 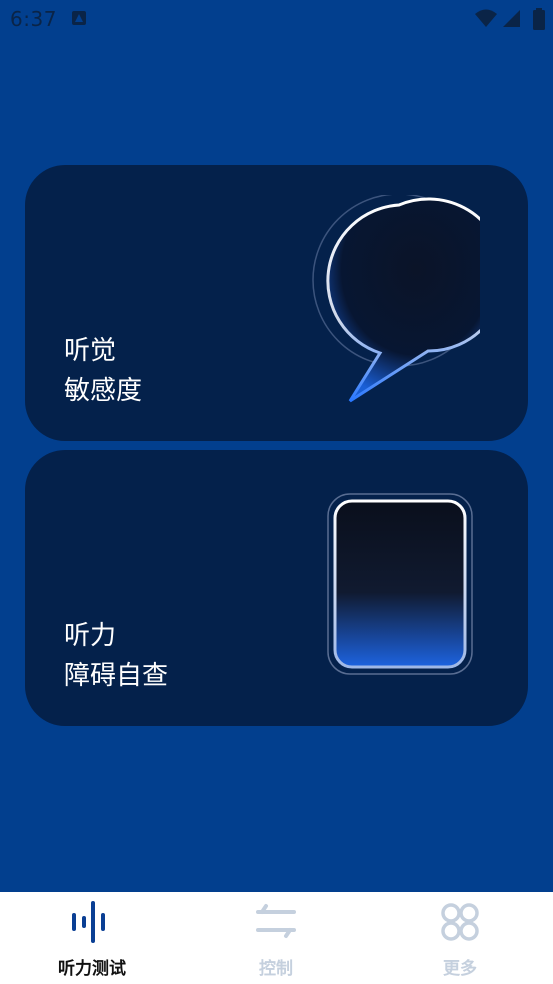 What do you see at coordinates (103, 371) in the screenshot?
I see `card-title: 听觉 敏感度` at bounding box center [103, 371].